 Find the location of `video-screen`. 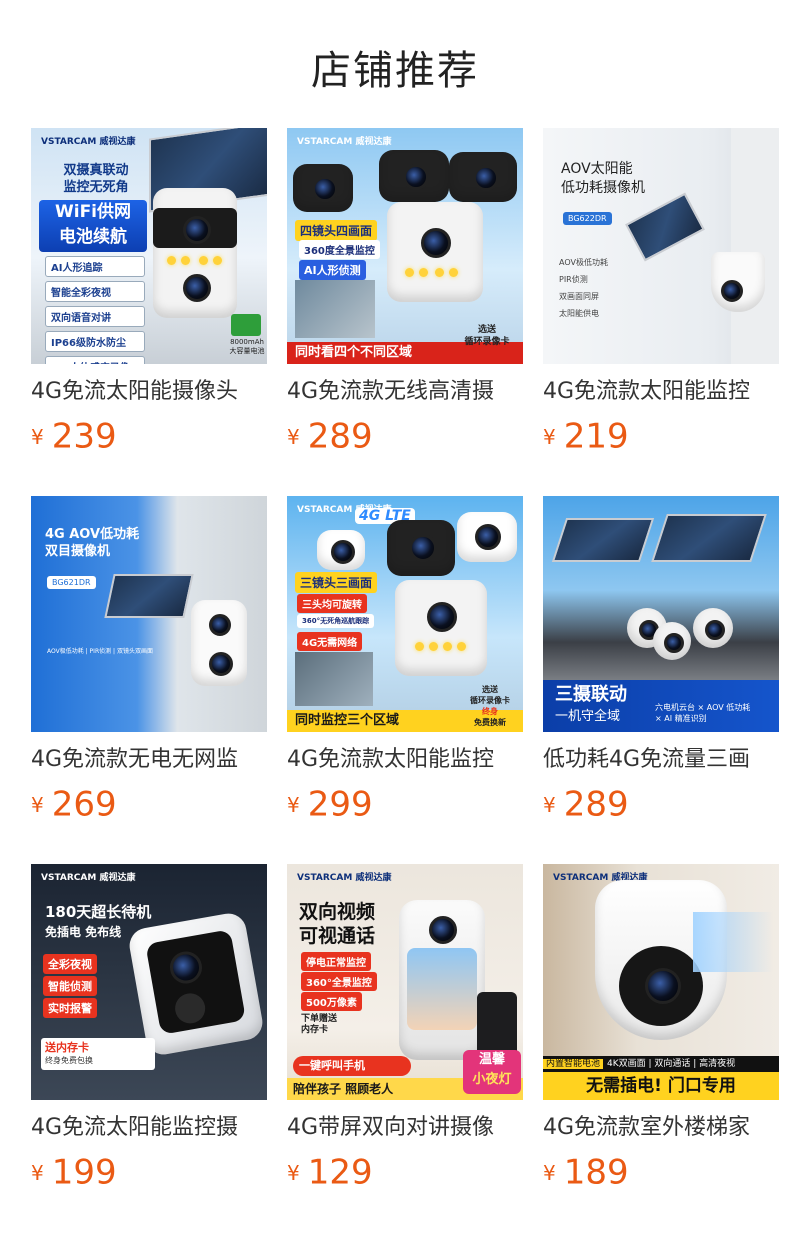

video-screen is located at coordinates (442, 989).